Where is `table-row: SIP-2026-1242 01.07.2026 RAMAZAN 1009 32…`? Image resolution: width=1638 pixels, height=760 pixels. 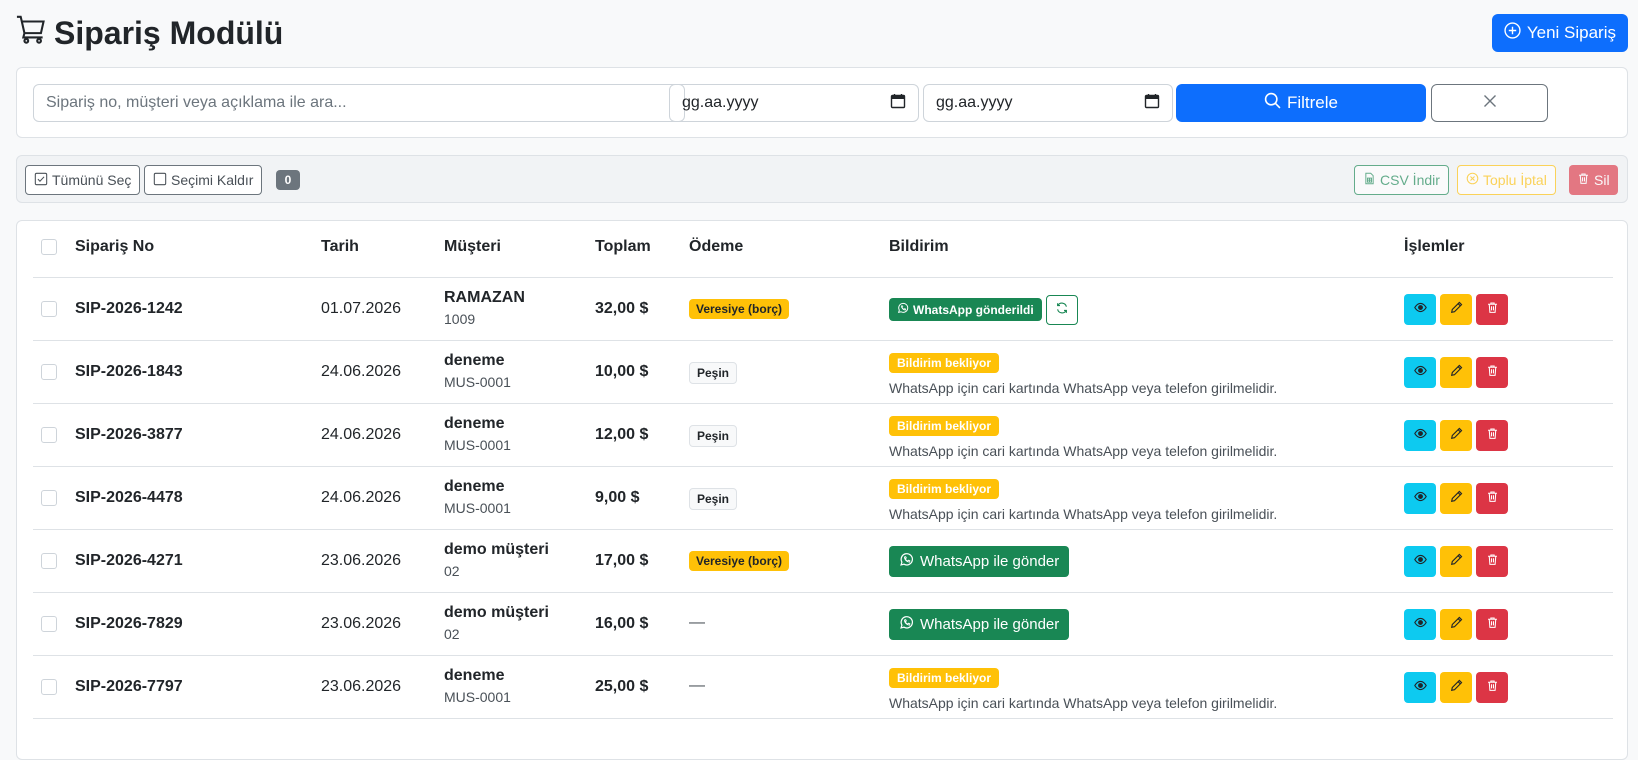
table-row: SIP-2026-1242 01.07.2026 RAMAZAN 1009 32… is located at coordinates (823, 309).